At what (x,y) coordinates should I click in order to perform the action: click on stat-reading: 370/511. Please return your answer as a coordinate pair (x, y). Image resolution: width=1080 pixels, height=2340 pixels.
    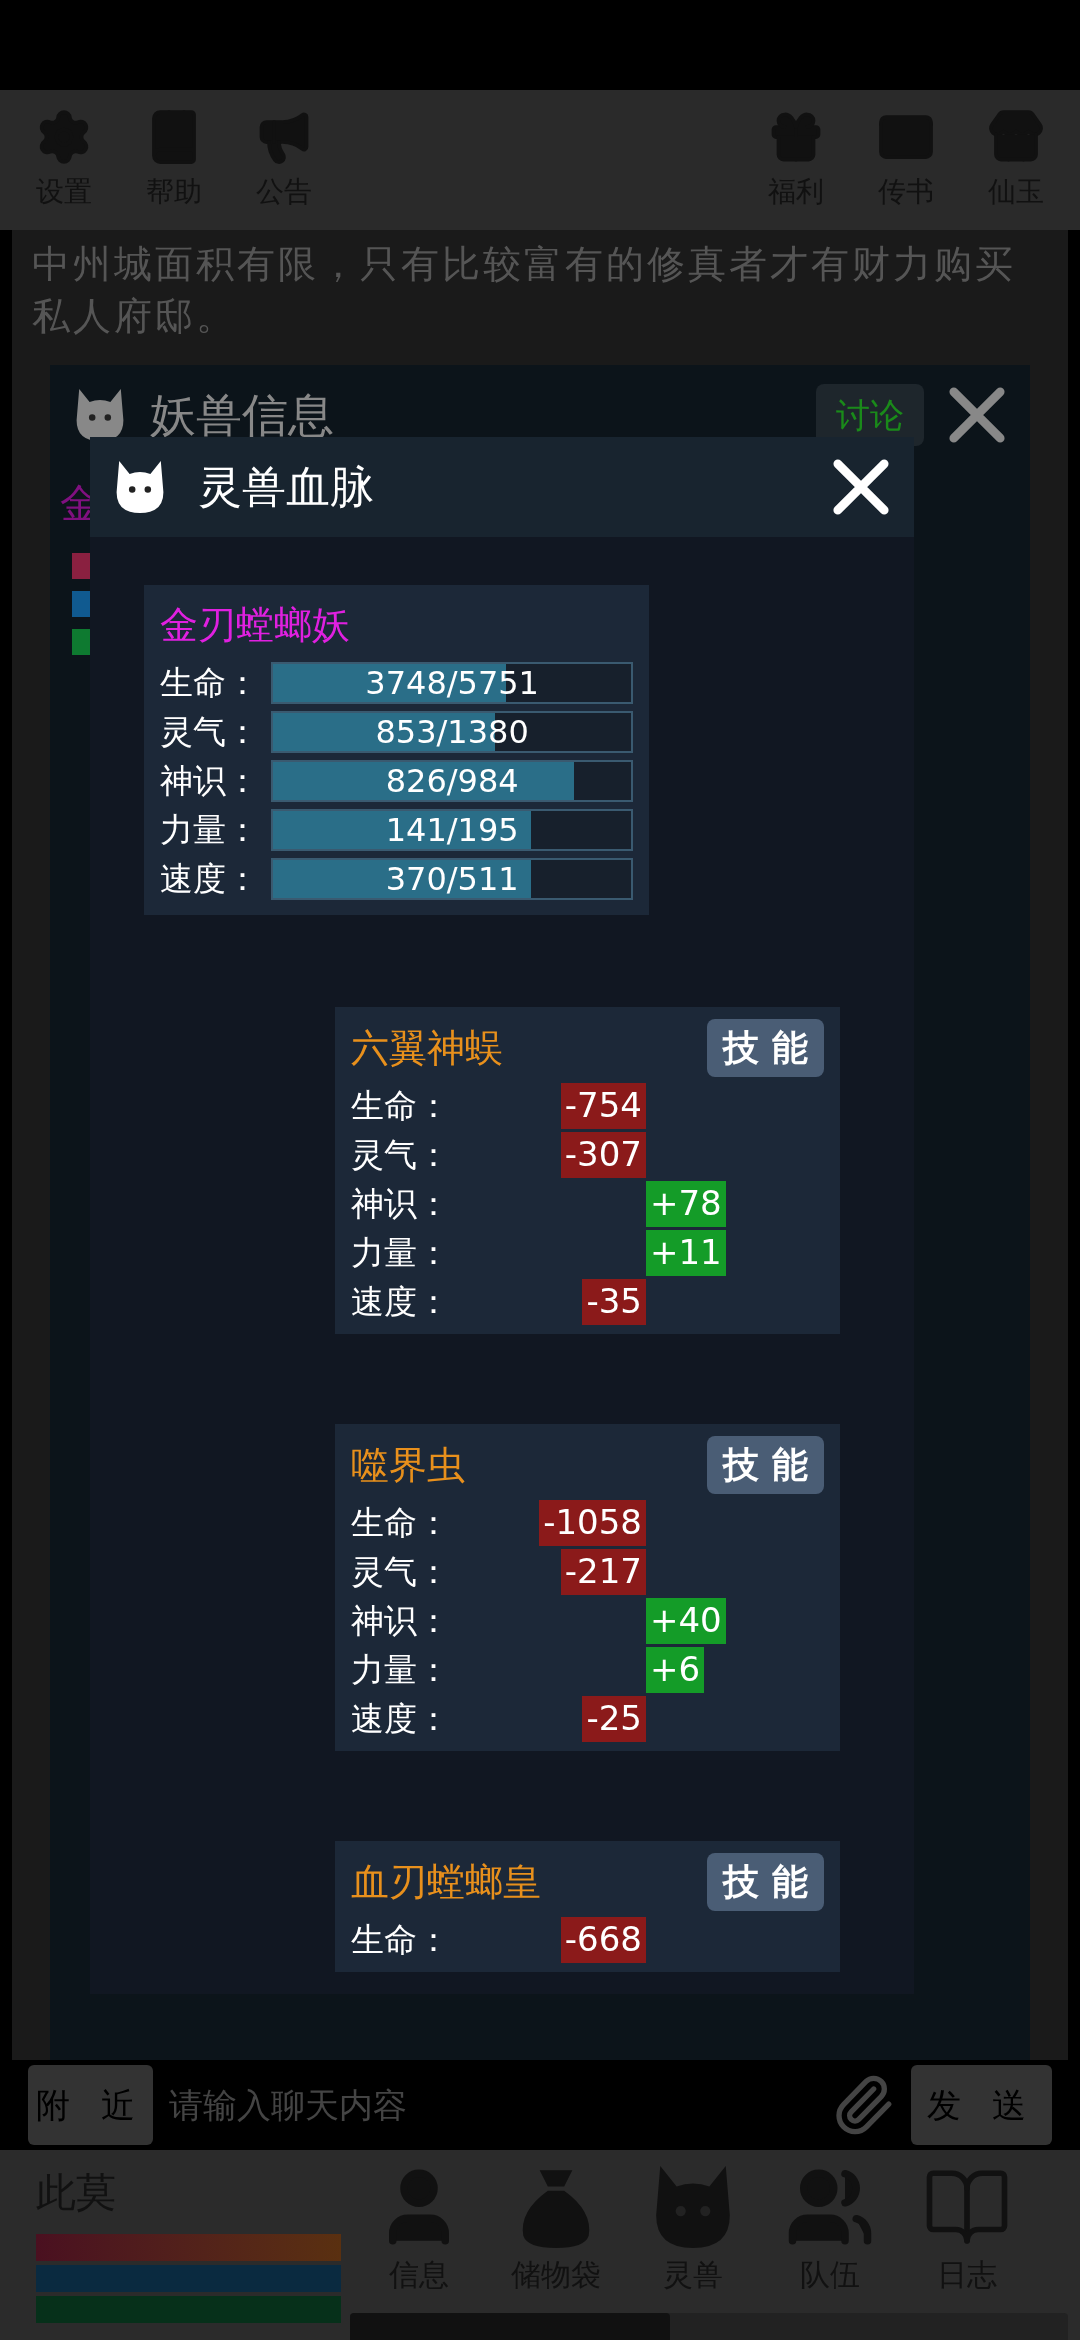
    Looking at the image, I should click on (452, 878).